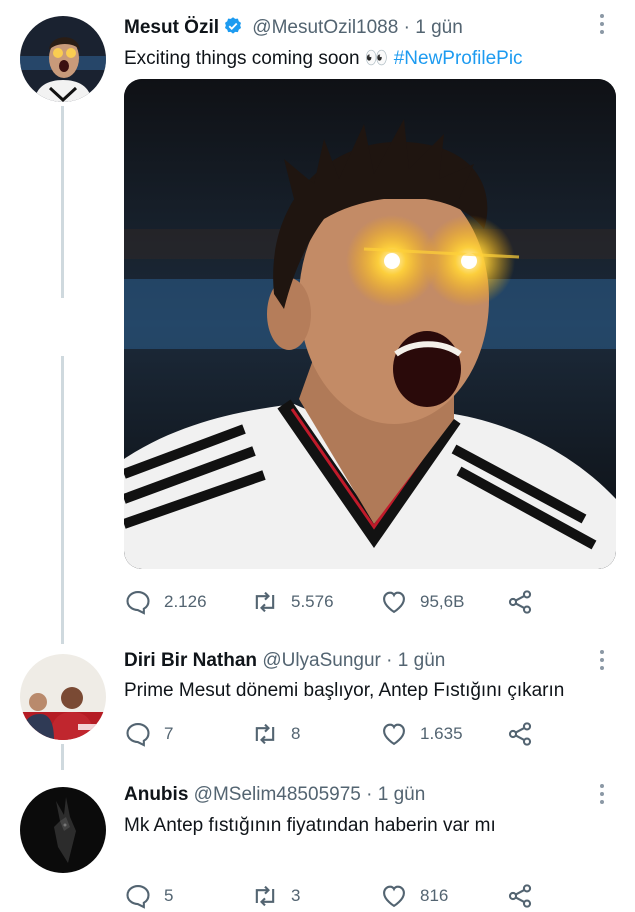 This screenshot has height=912, width=635. Describe the element at coordinates (190, 660) in the screenshot. I see `author-name: Diri Bir Nathan` at that location.